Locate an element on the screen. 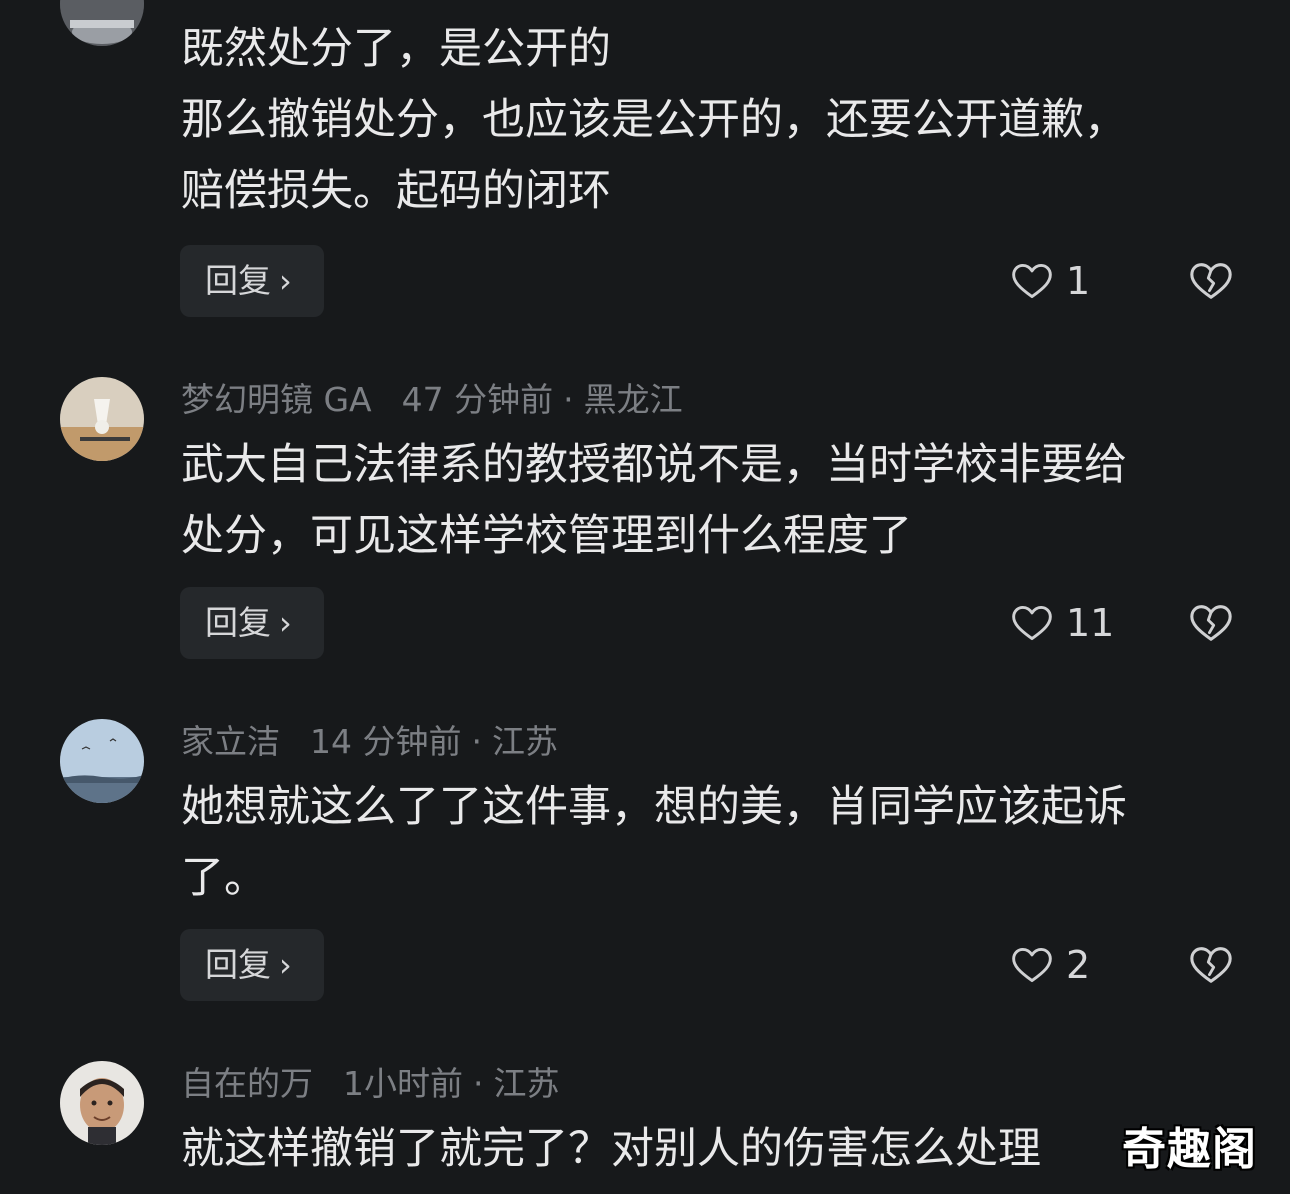  like-count: 11 is located at coordinates (1090, 623).